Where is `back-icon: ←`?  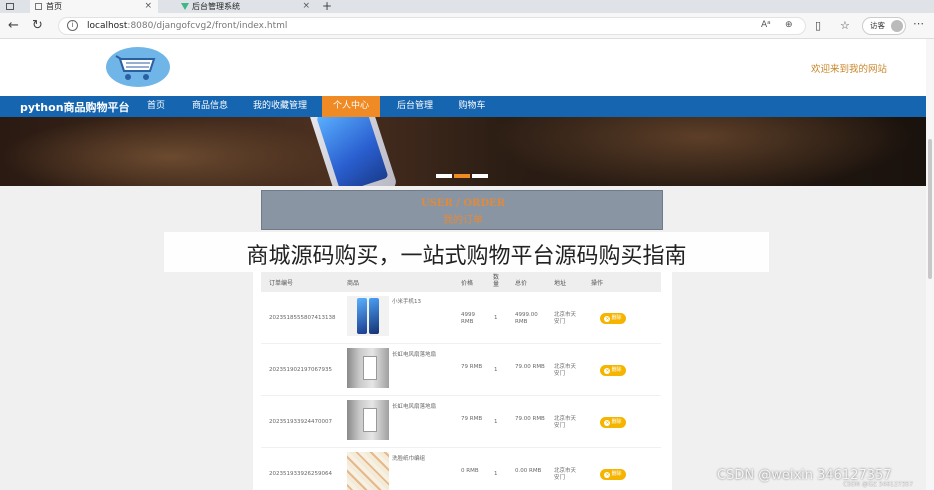 back-icon: ← is located at coordinates (13, 25).